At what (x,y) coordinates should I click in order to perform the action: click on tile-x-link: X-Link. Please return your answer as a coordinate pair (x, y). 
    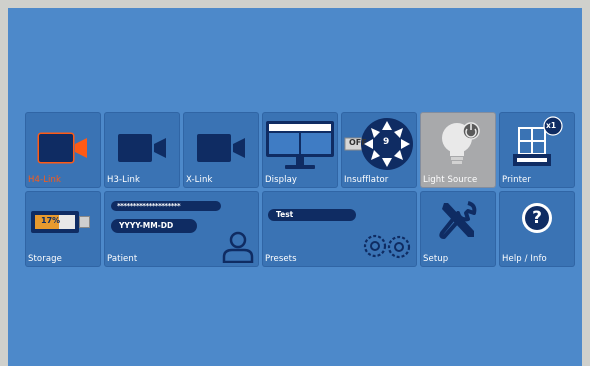
    Looking at the image, I should click on (221, 150).